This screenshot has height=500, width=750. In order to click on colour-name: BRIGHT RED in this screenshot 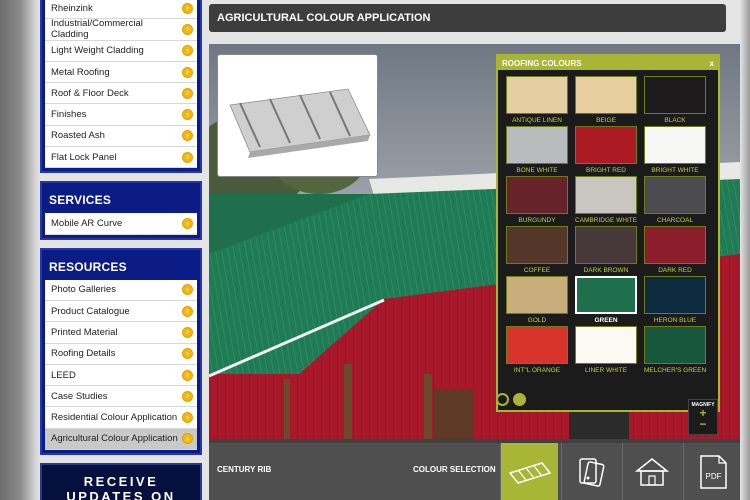, I will do `click(606, 170)`.